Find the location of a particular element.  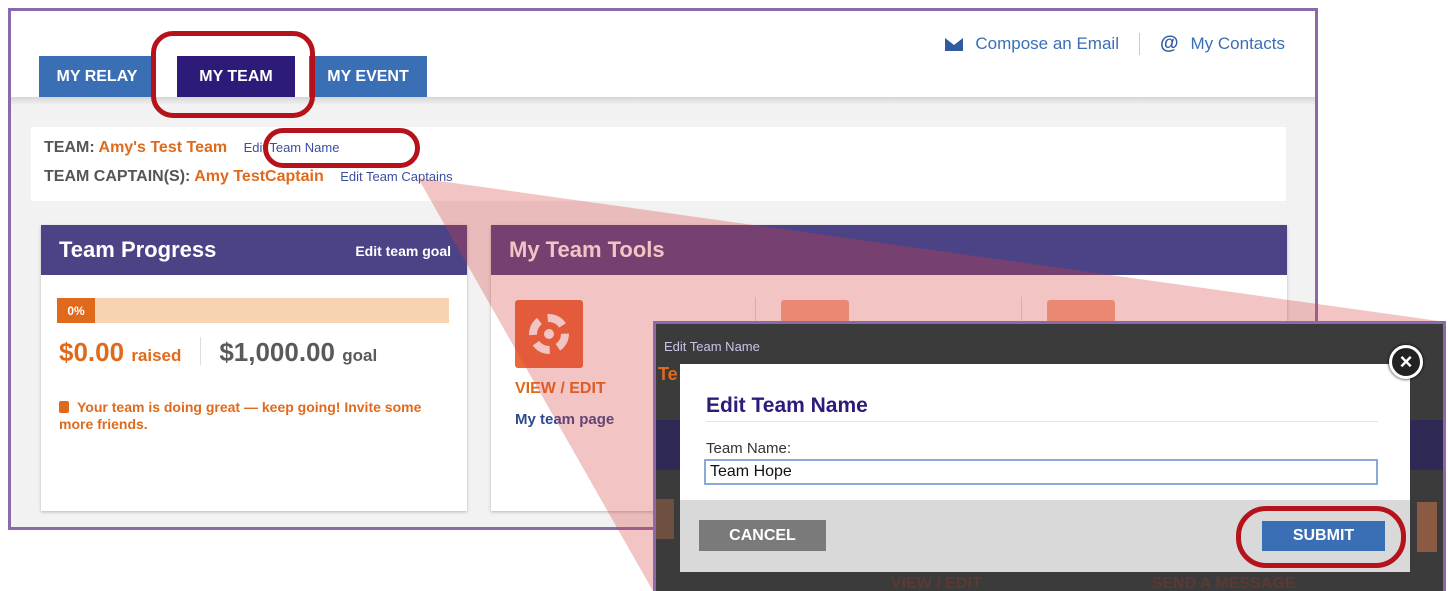

amount-goal: $1,000.00 goal is located at coordinates (298, 352).